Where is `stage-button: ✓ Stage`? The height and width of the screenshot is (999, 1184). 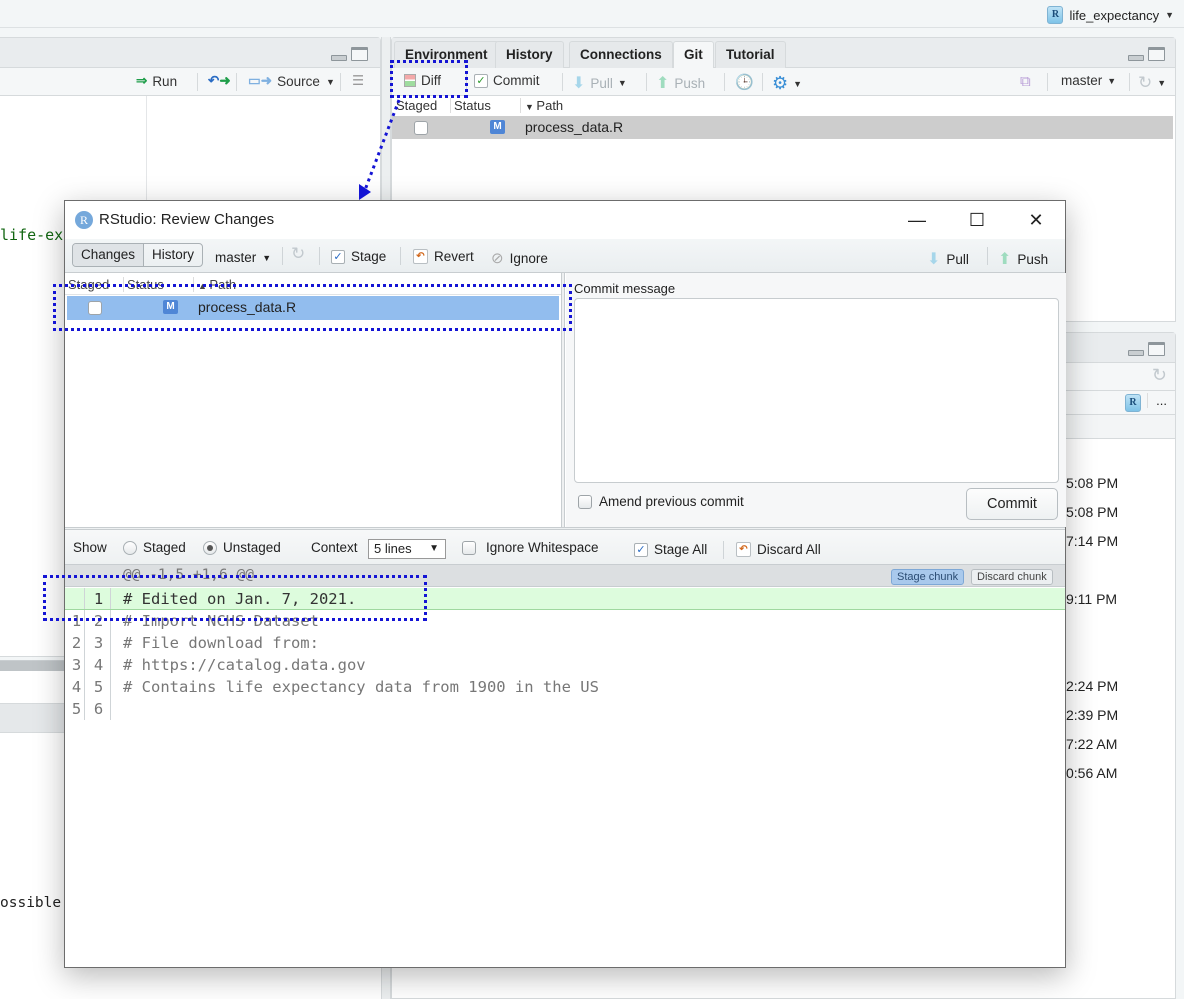 stage-button: ✓ Stage is located at coordinates (358, 256).